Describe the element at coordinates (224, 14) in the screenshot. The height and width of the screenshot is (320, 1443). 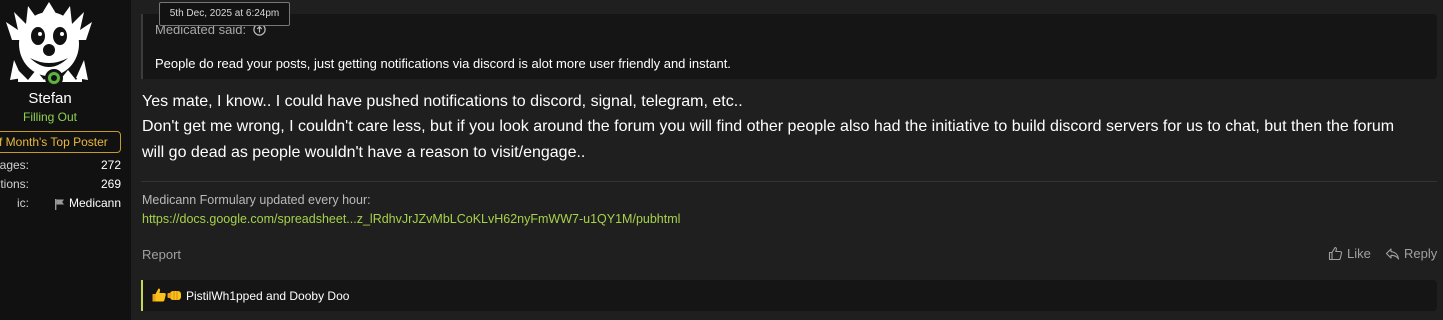
I see `timestamp-tooltip: 5th Dec, 2025 at 6:24pm` at that location.